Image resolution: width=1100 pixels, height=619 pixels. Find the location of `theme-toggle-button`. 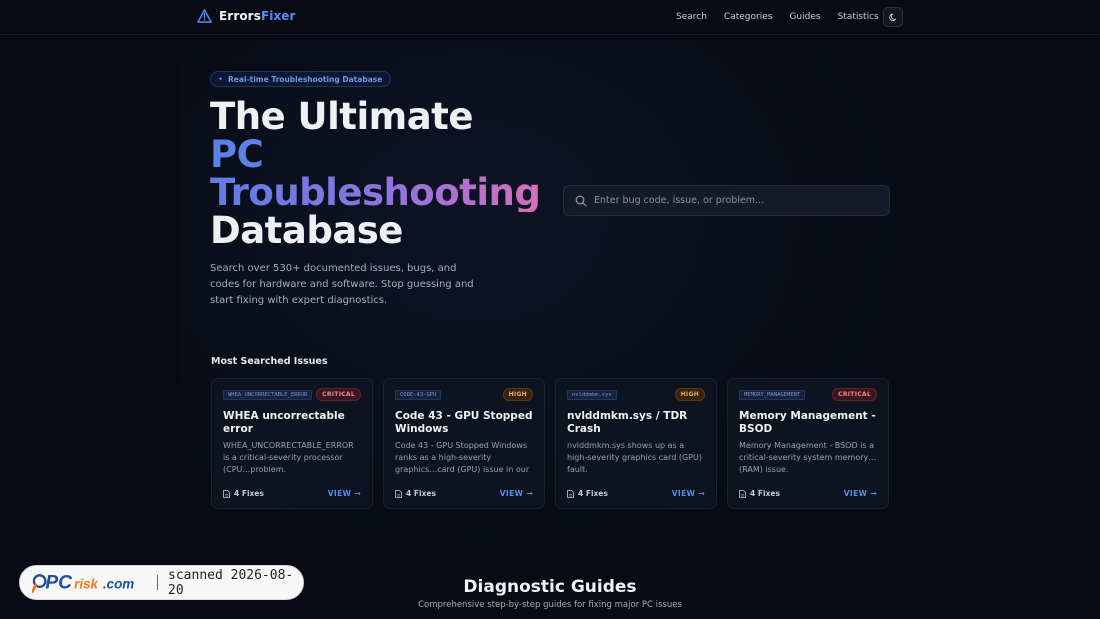

theme-toggle-button is located at coordinates (893, 17).